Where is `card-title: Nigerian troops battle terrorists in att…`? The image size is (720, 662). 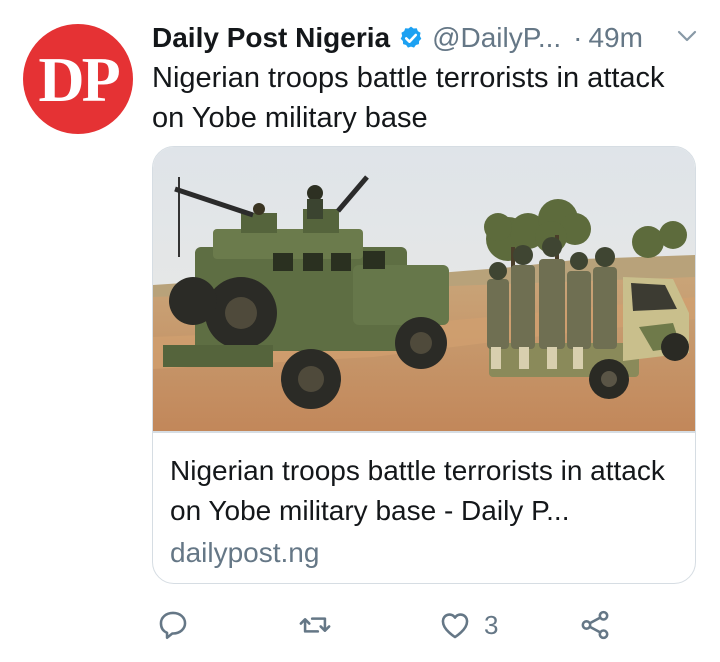
card-title: Nigerian troops battle terrorists in att… is located at coordinates (426, 491).